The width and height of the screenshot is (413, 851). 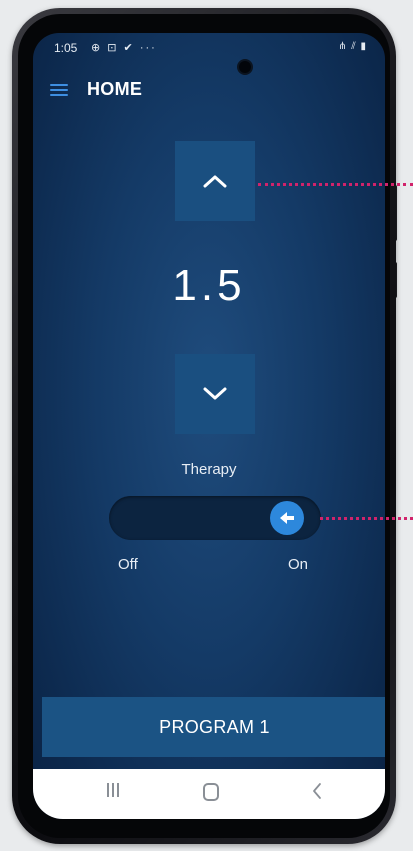 I want to click on therapy-label: Therapy, so click(x=209, y=469).